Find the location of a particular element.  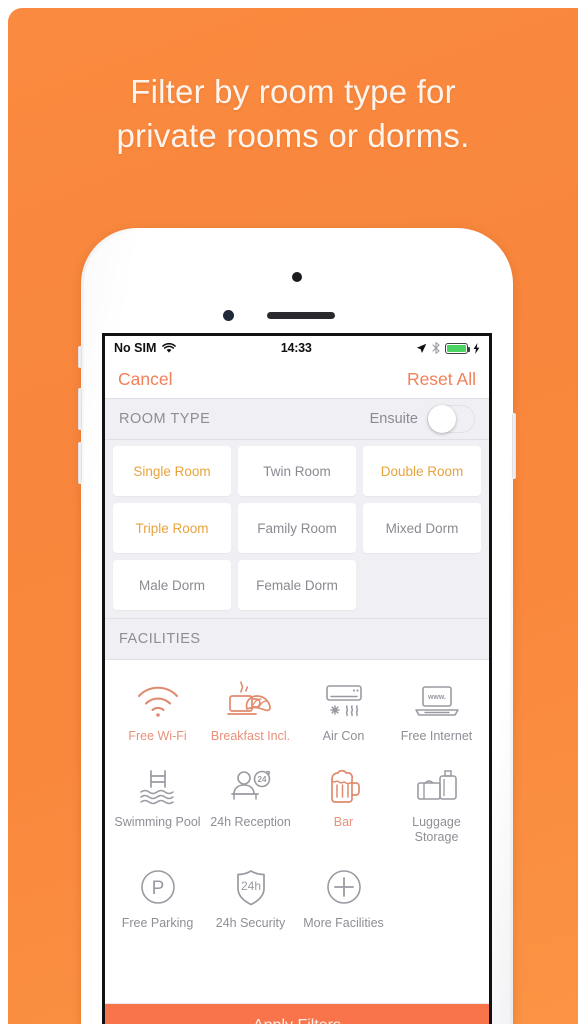

room-type-option-label: Single Room is located at coordinates (172, 471).